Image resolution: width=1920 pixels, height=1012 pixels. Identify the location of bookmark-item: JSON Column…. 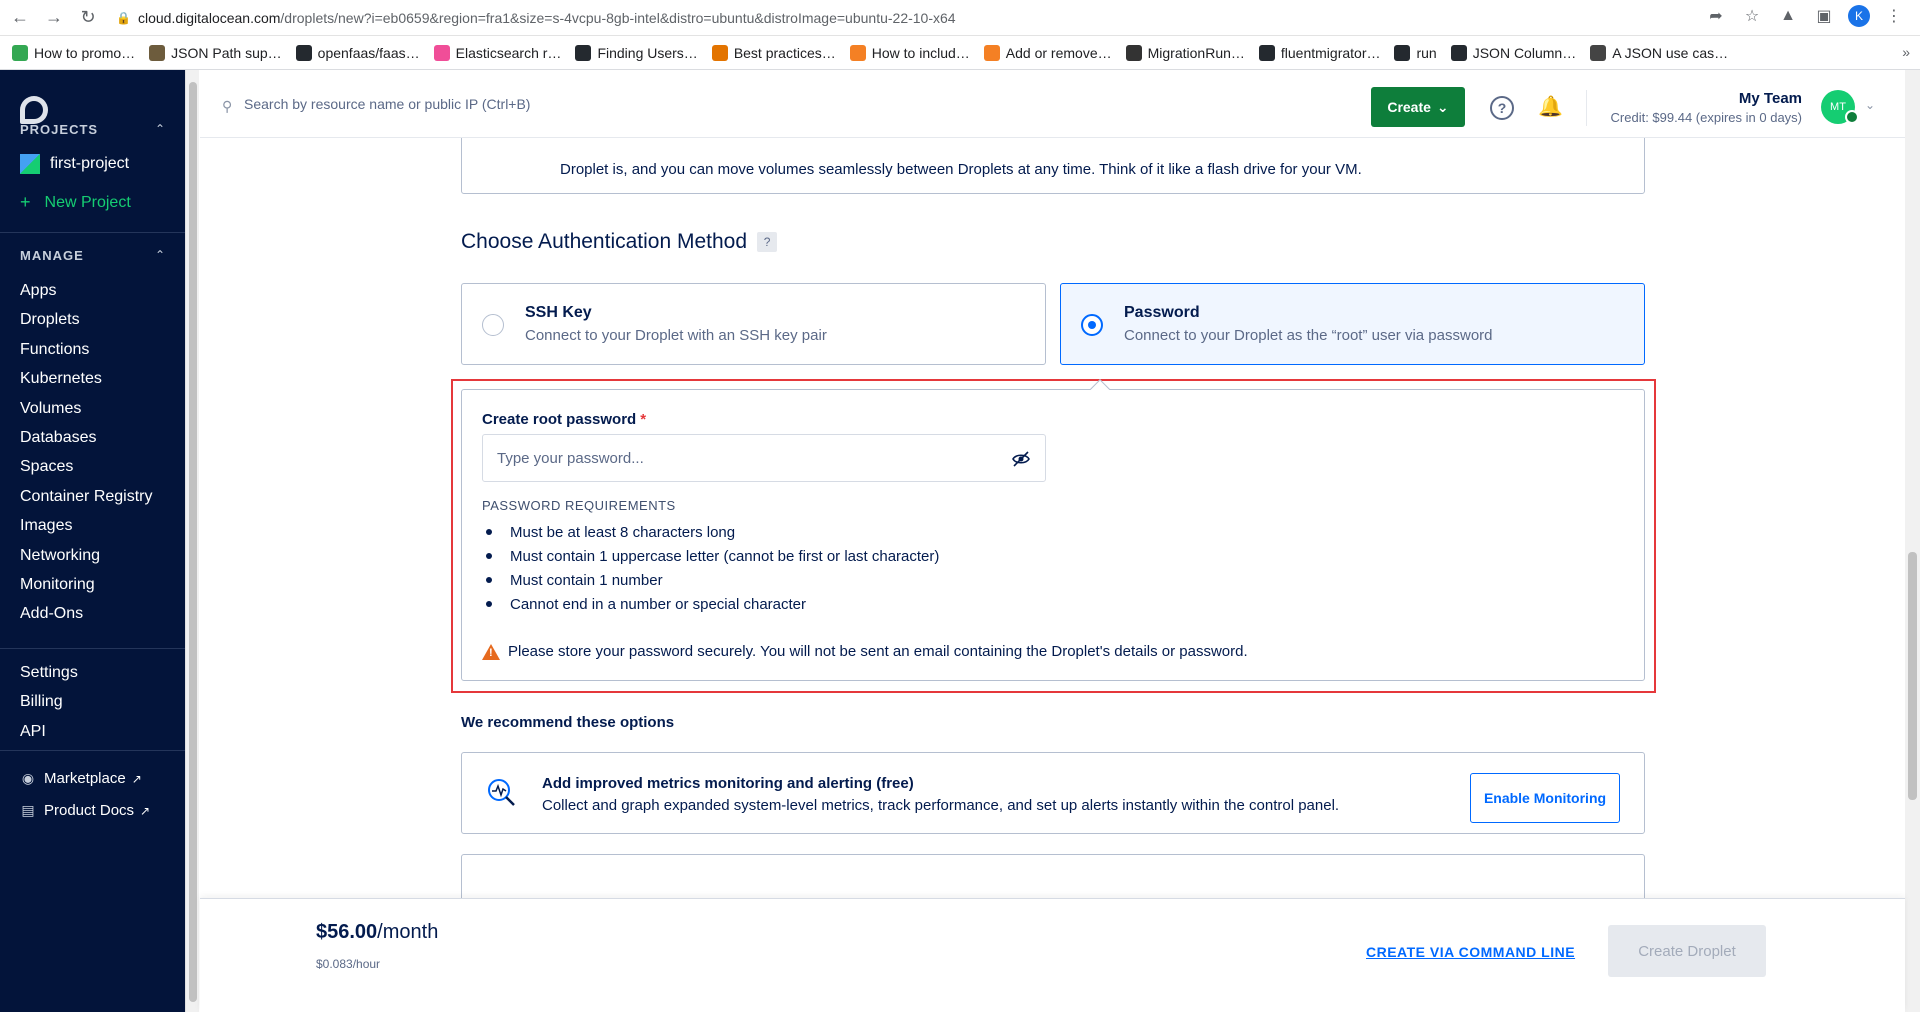
(1513, 52).